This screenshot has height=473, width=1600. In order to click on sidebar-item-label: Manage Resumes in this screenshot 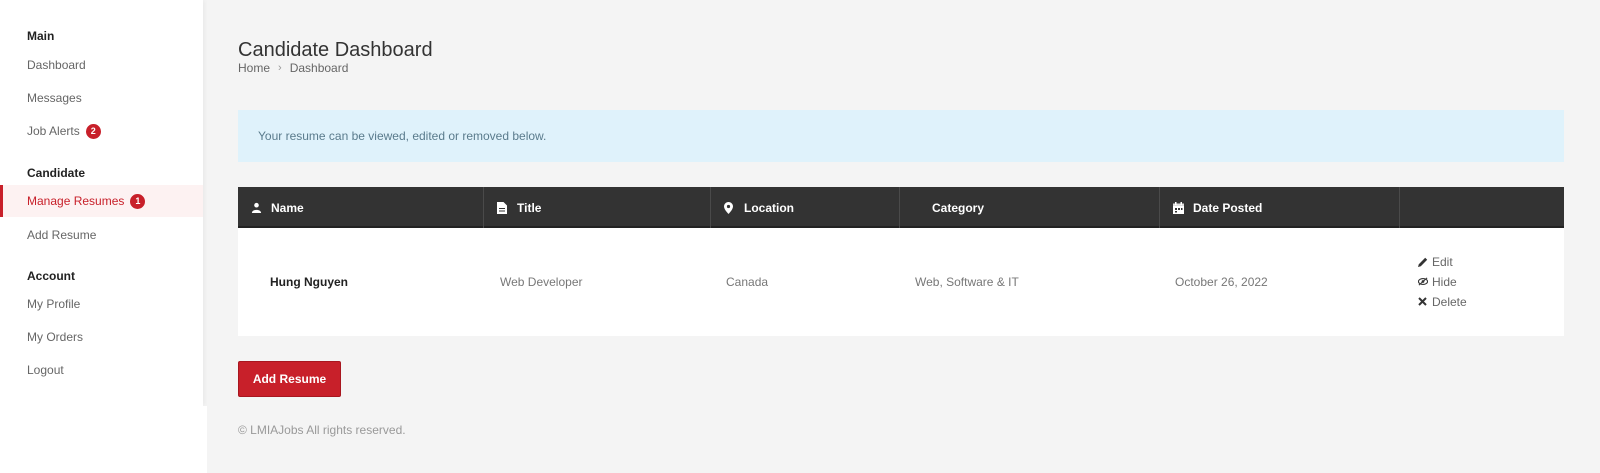, I will do `click(76, 201)`.